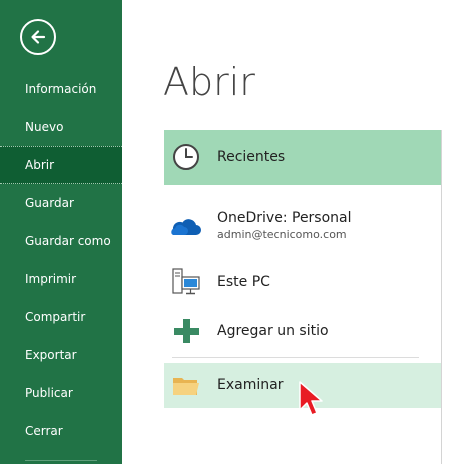 The width and height of the screenshot is (465, 464). What do you see at coordinates (61, 241) in the screenshot?
I see `nav-item-guardar-como: Guardar como` at bounding box center [61, 241].